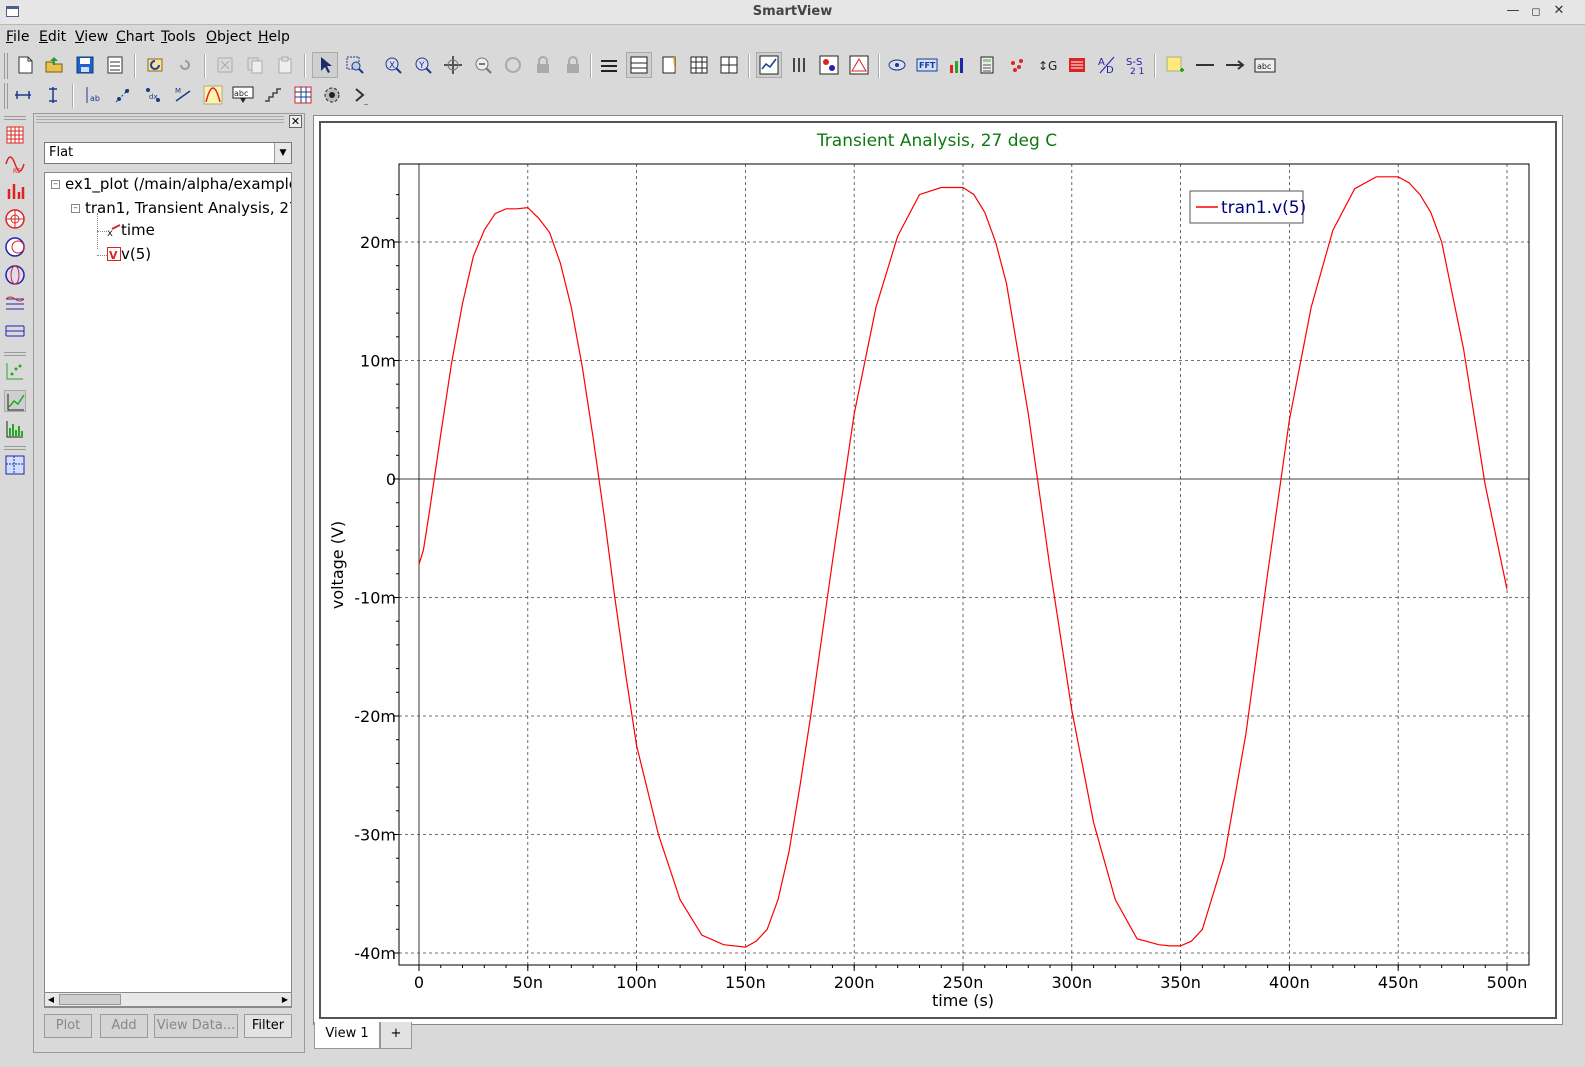 This screenshot has height=1067, width=1585. What do you see at coordinates (55, 184) in the screenshot?
I see `collapse-root-icon: –` at bounding box center [55, 184].